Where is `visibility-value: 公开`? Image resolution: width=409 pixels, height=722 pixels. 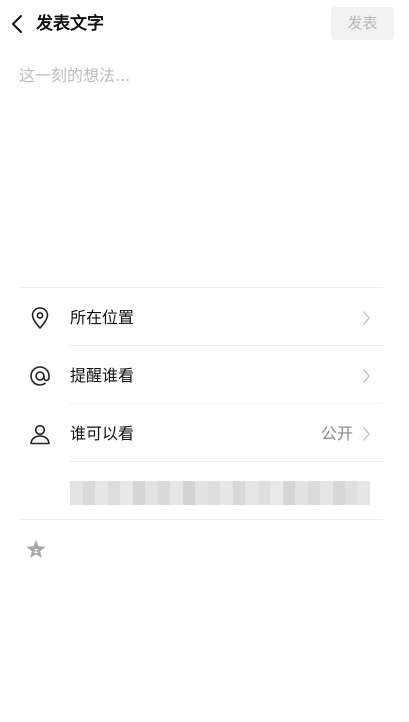 visibility-value: 公开 is located at coordinates (336, 433).